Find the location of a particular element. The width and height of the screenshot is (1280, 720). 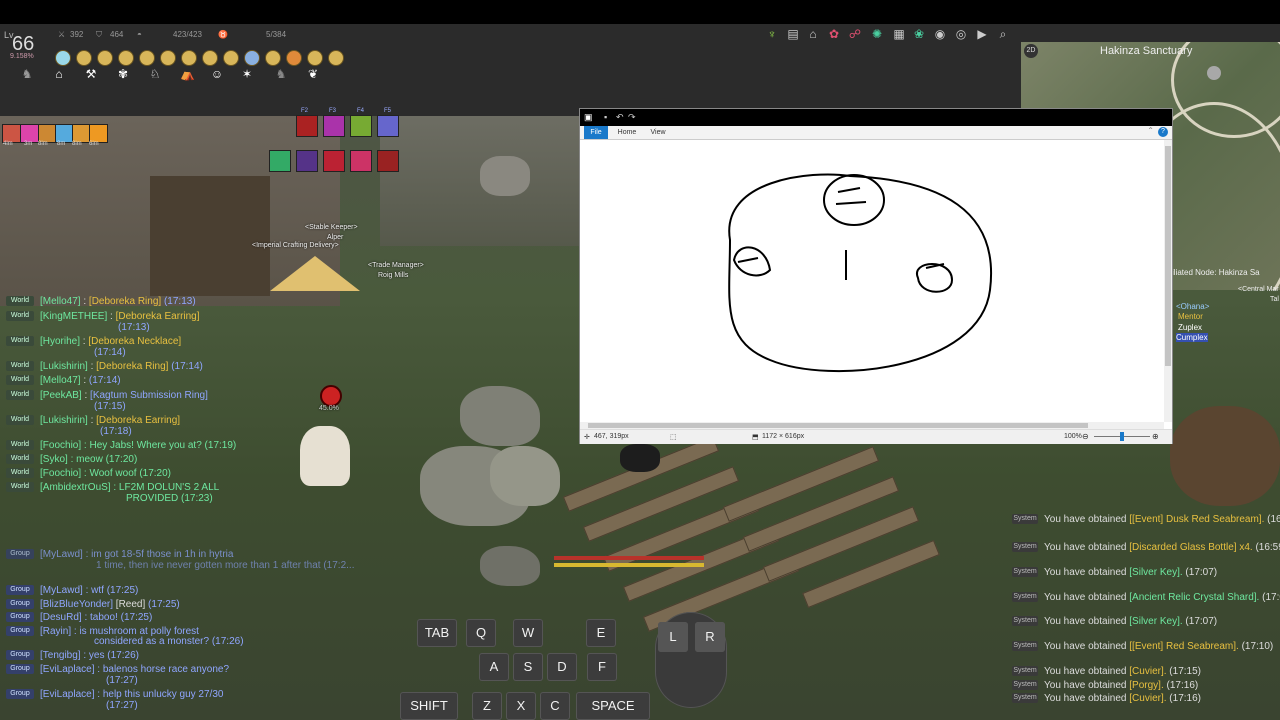

key-z: Z is located at coordinates (487, 706).